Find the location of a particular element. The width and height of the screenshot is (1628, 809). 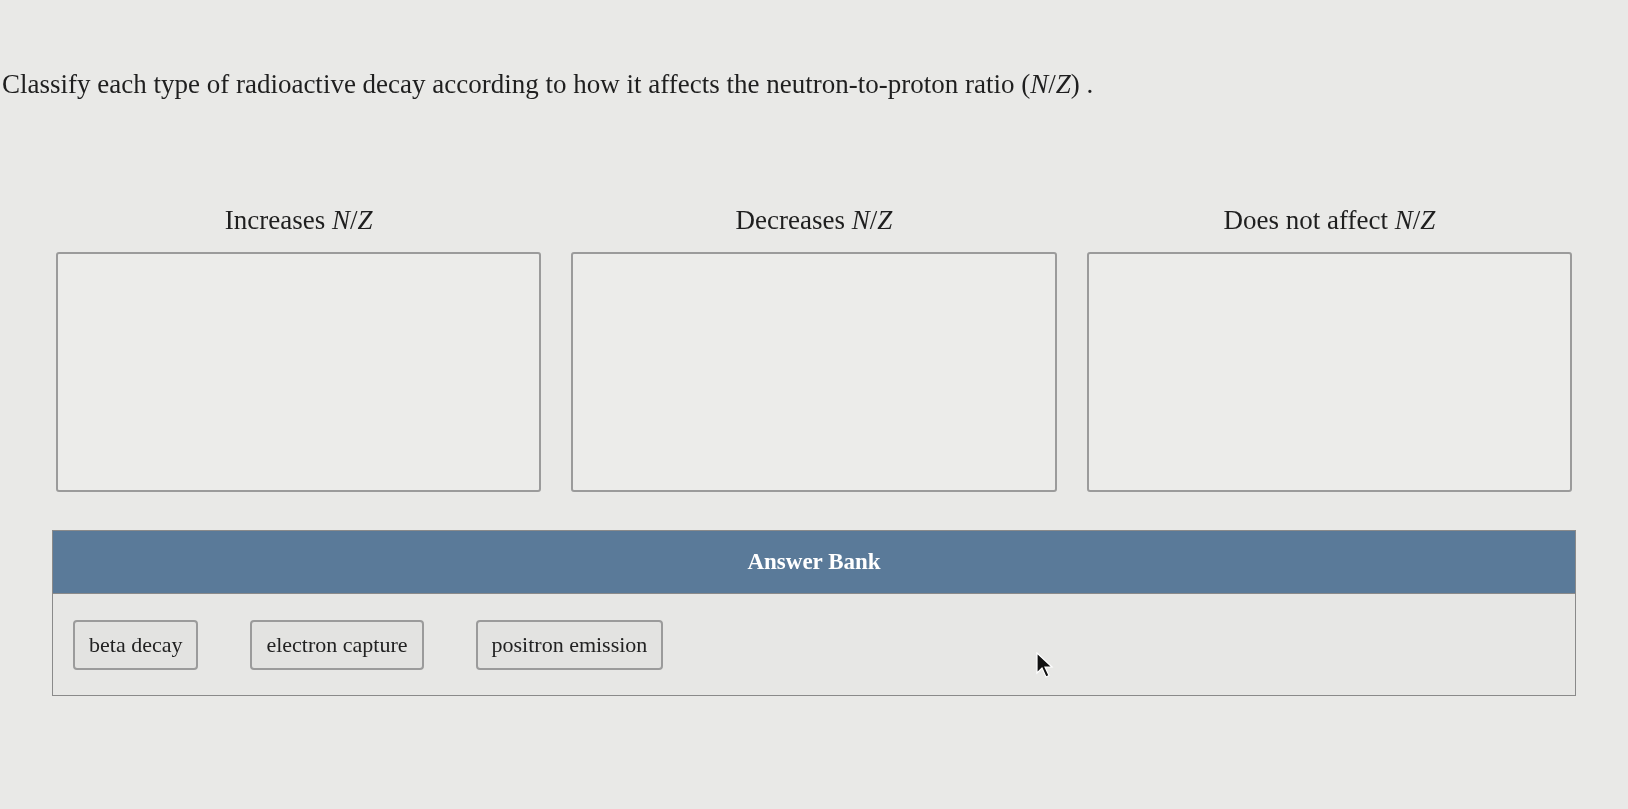

answer-chip: positron emission is located at coordinates (569, 644).